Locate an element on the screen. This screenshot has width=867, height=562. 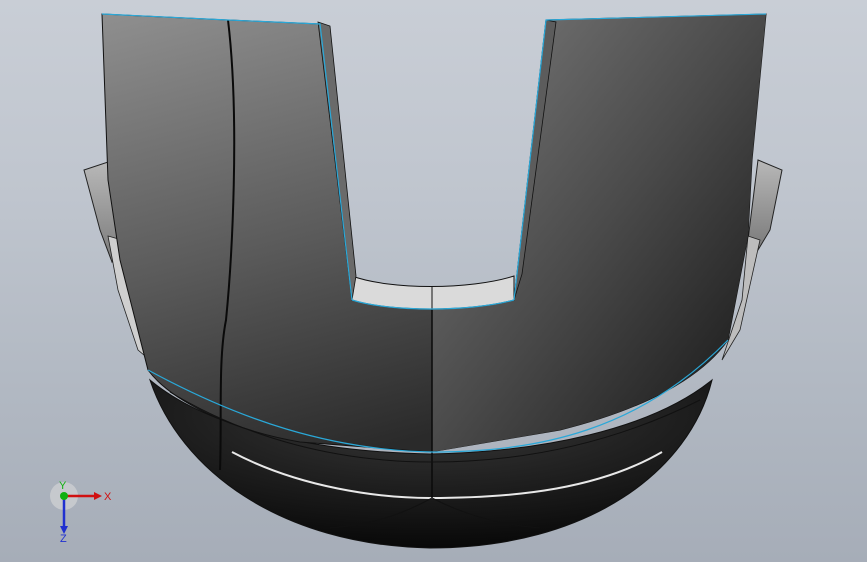
axis-label-z: Z is located at coordinates (63, 537).